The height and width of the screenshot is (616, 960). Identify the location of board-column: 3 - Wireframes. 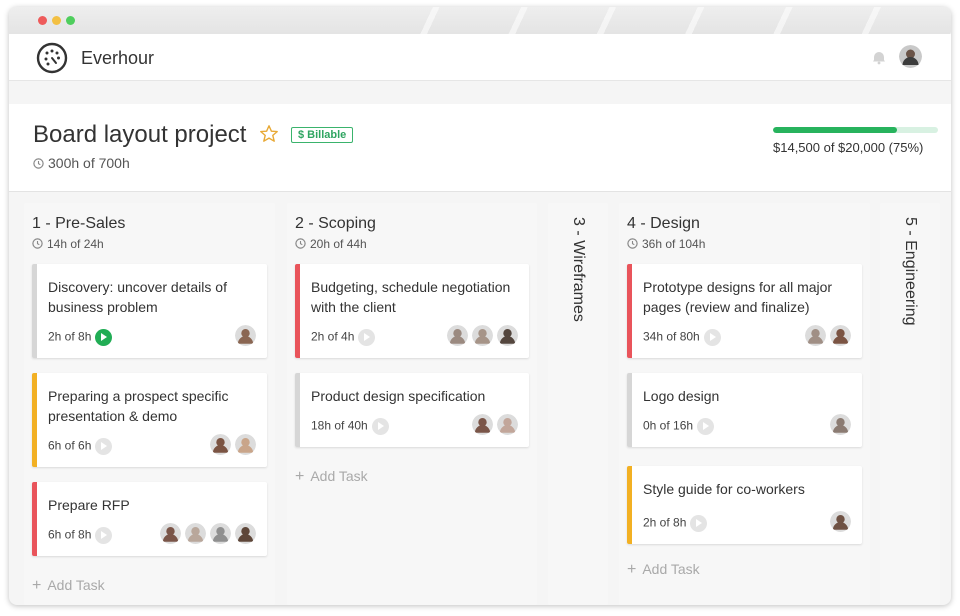
(578, 404).